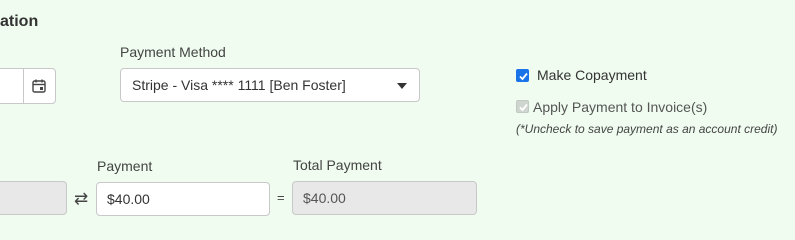  I want to click on chevron-down-icon, so click(402, 86).